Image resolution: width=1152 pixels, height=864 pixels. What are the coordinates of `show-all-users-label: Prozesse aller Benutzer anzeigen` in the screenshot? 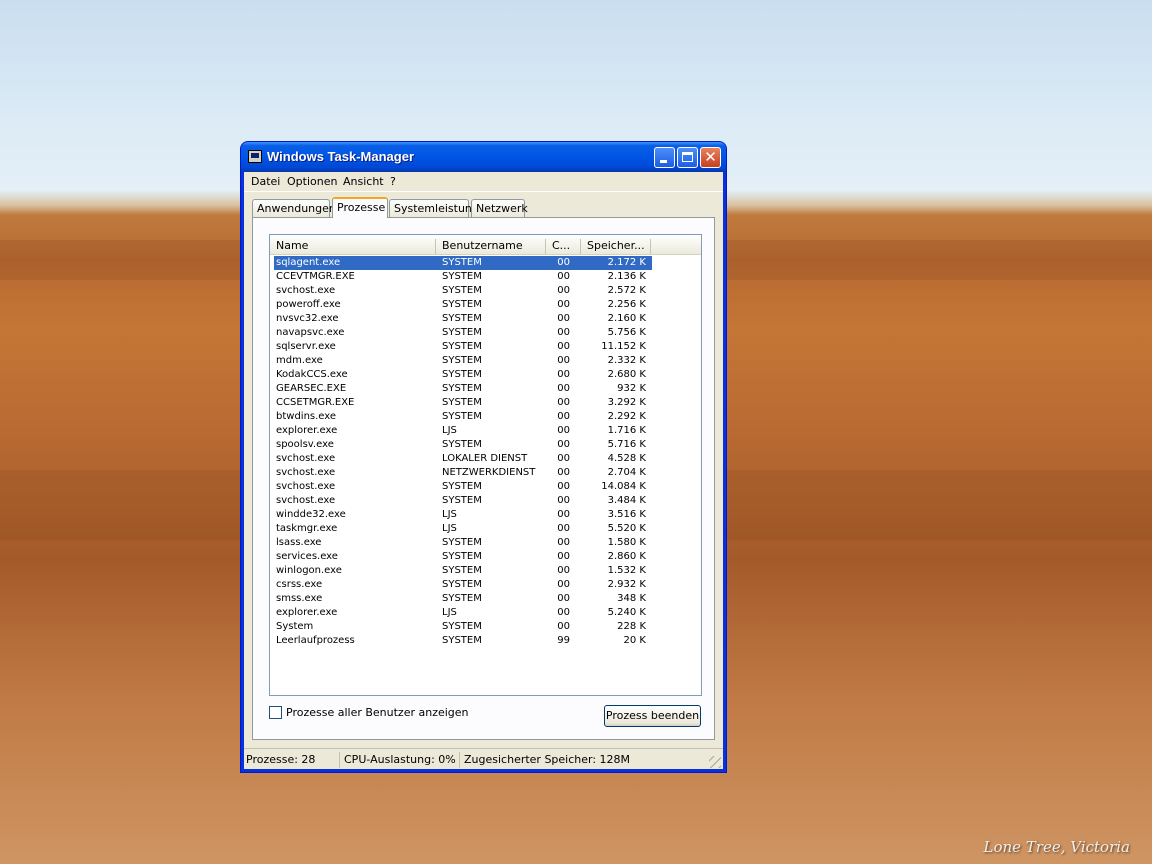 It's located at (377, 712).